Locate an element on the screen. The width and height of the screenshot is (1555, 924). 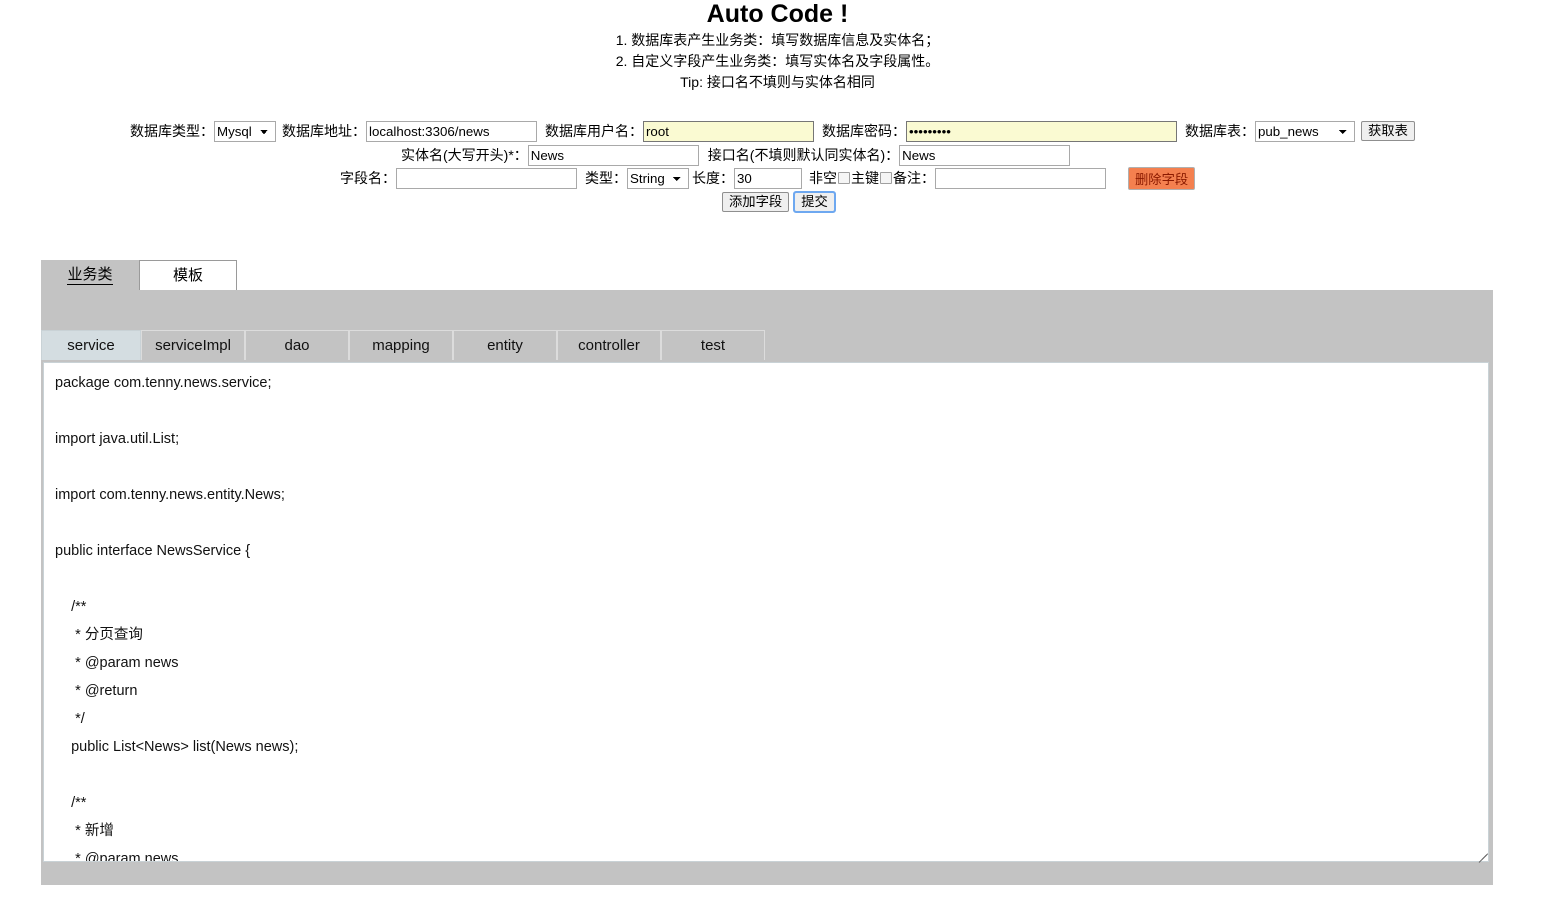
field-length-label: 长度： is located at coordinates (713, 178).